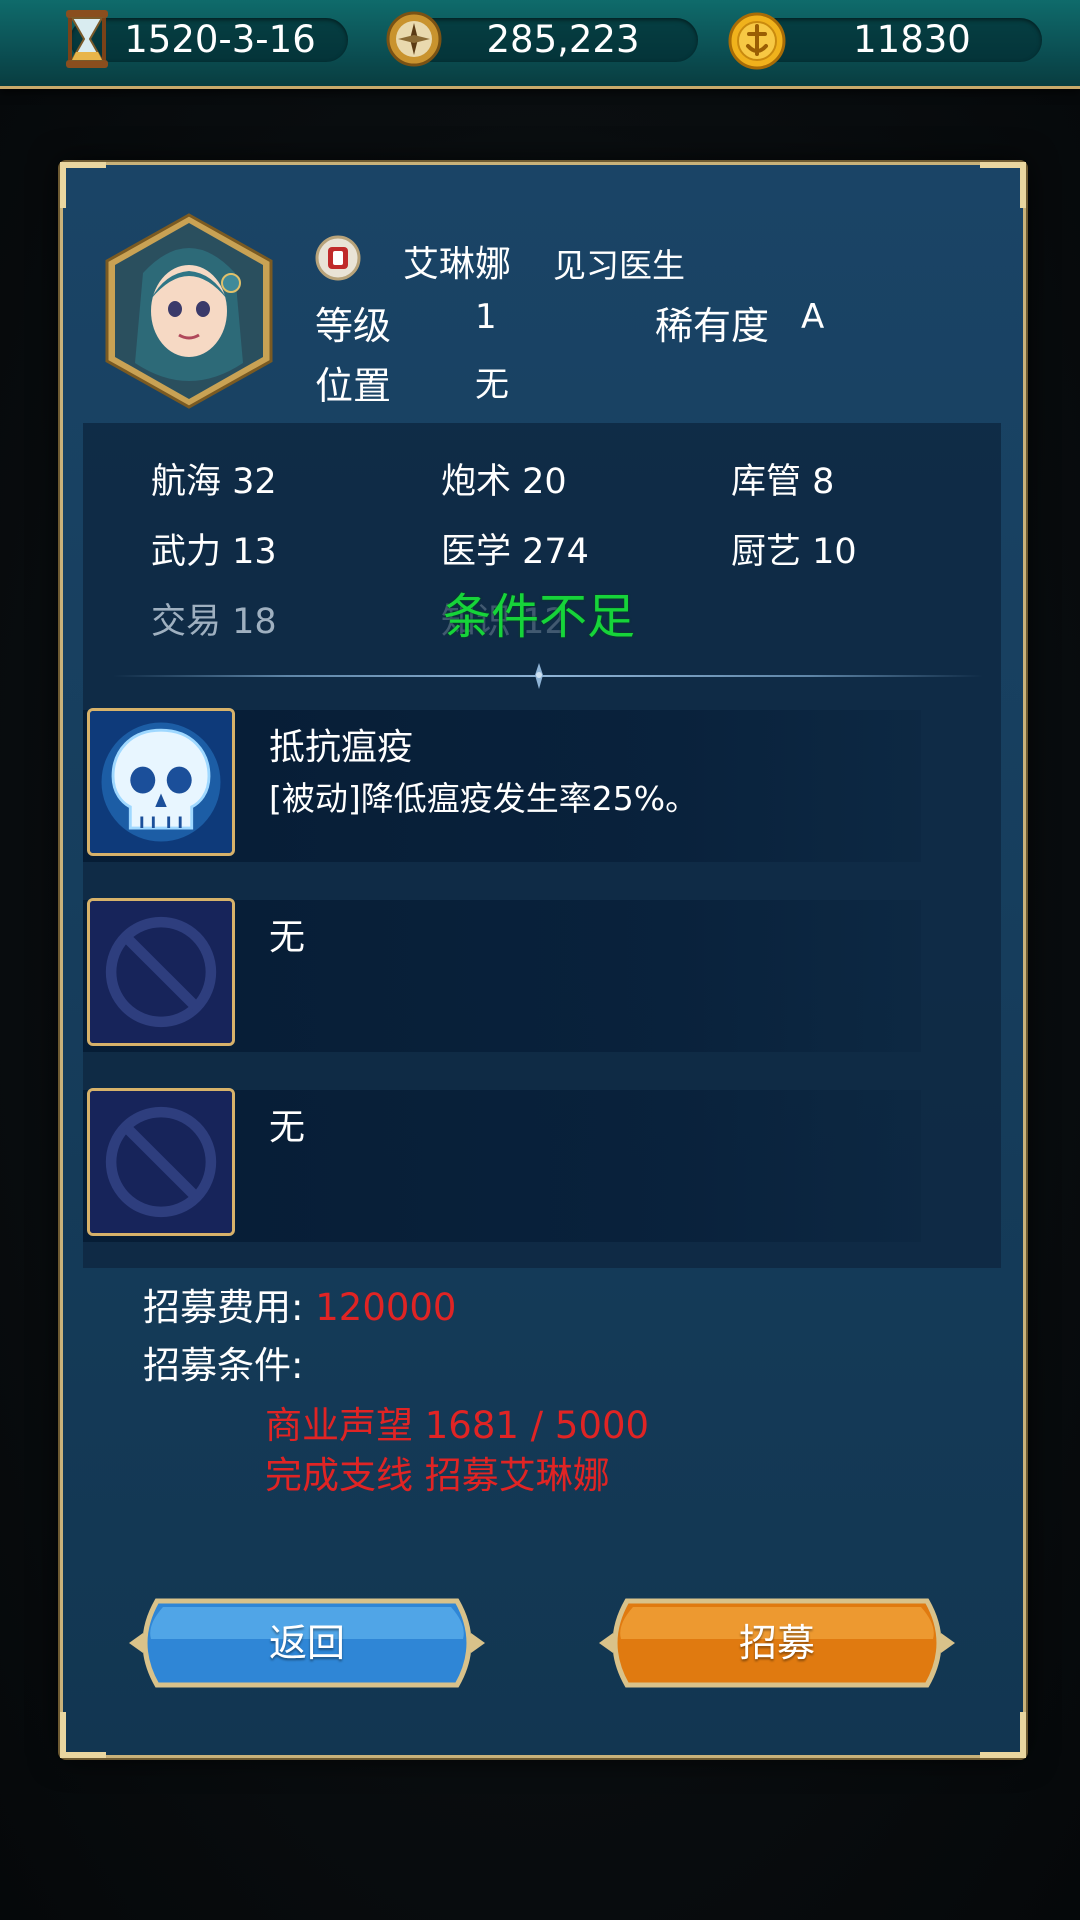 The width and height of the screenshot is (1080, 1920). I want to click on stat-navigation: 航海 32, so click(214, 482).